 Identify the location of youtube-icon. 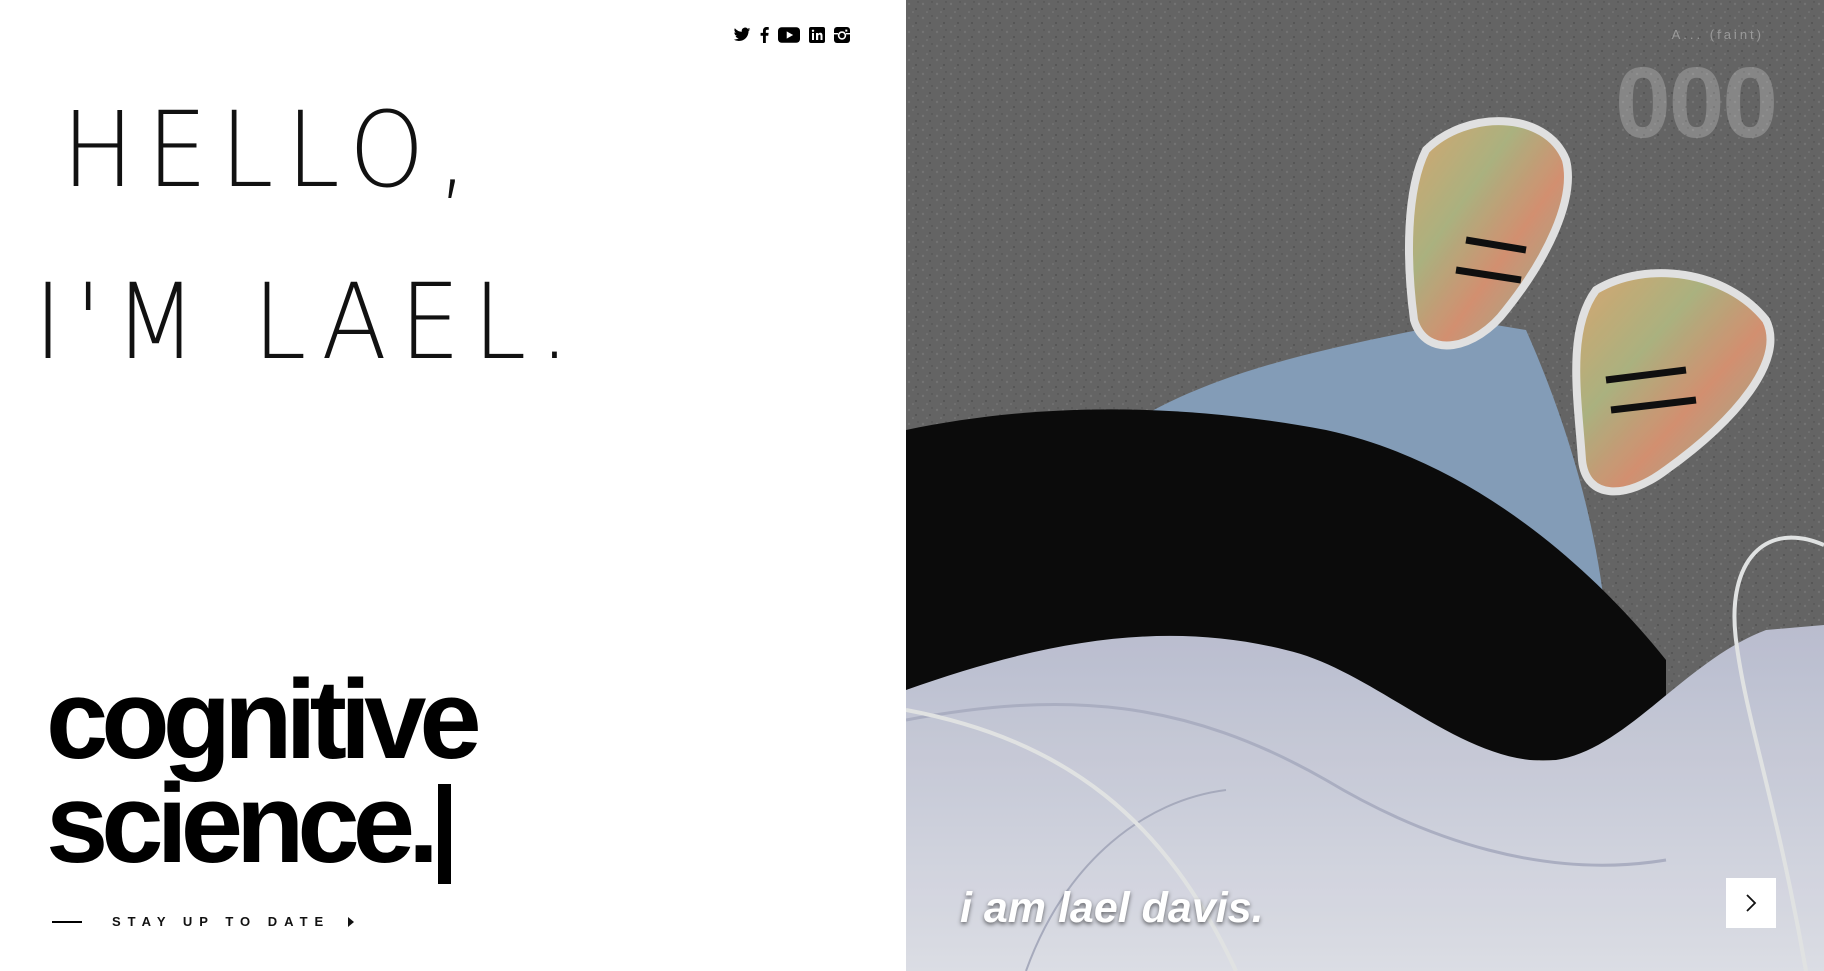
(789, 35).